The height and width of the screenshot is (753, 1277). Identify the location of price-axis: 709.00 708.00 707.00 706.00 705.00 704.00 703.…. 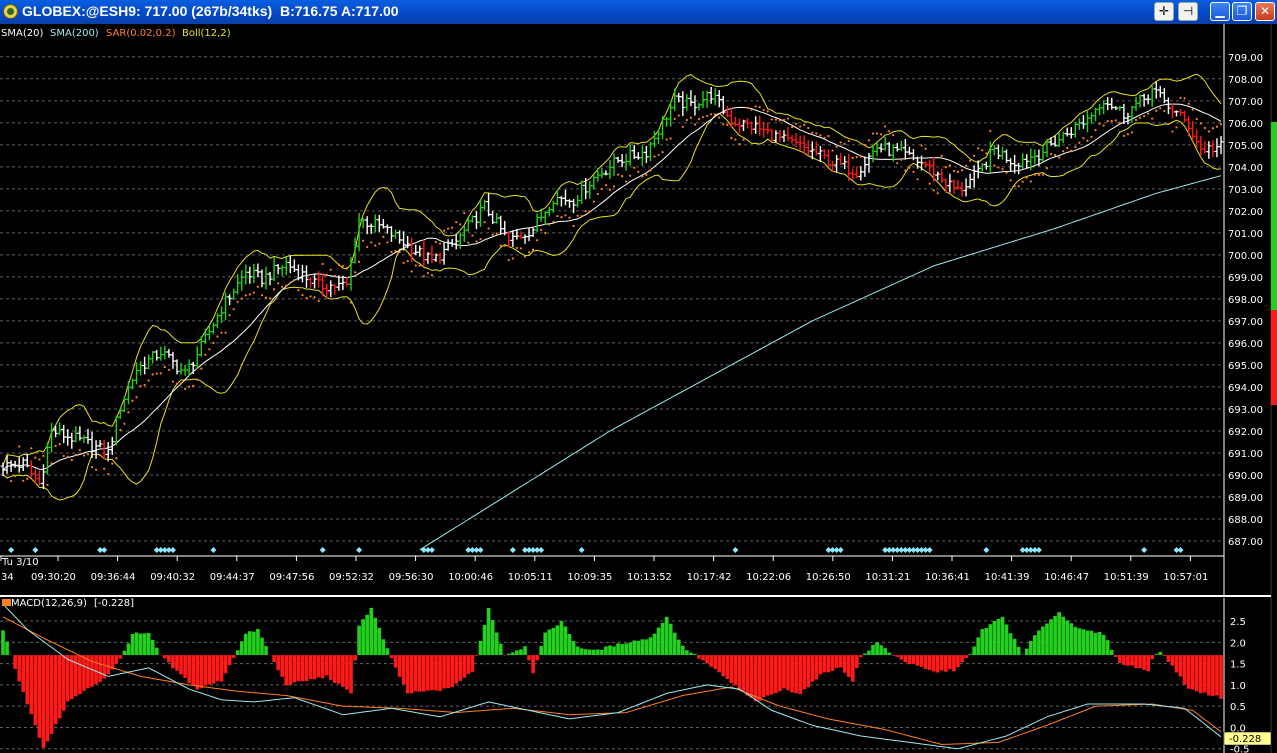
(1243, 310).